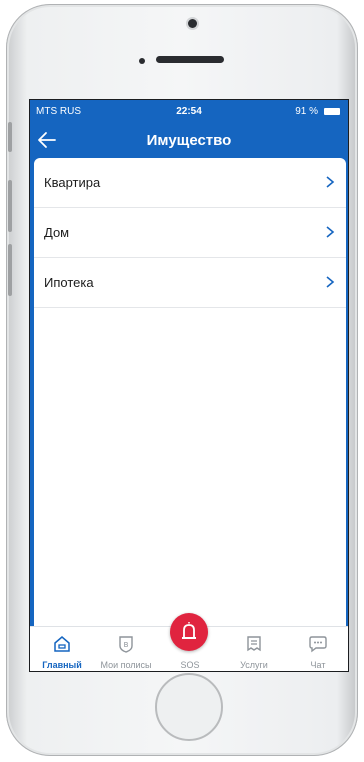 The image size is (364, 762). Describe the element at coordinates (62, 644) in the screenshot. I see `home-icon` at that location.